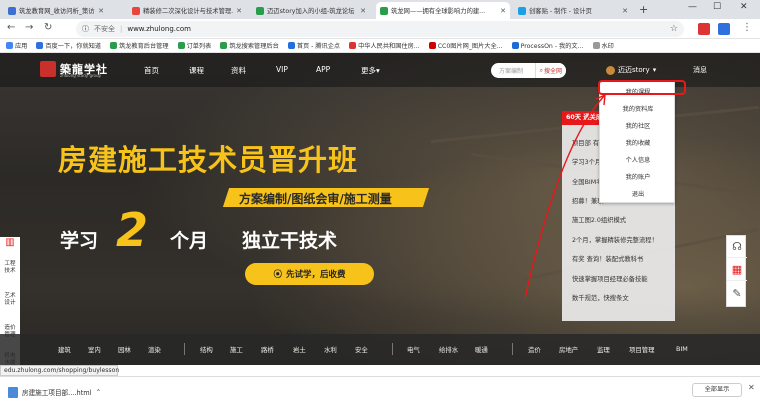 The height and width of the screenshot is (409, 760). What do you see at coordinates (94, 349) in the screenshot?
I see `category-link: 室内` at bounding box center [94, 349].